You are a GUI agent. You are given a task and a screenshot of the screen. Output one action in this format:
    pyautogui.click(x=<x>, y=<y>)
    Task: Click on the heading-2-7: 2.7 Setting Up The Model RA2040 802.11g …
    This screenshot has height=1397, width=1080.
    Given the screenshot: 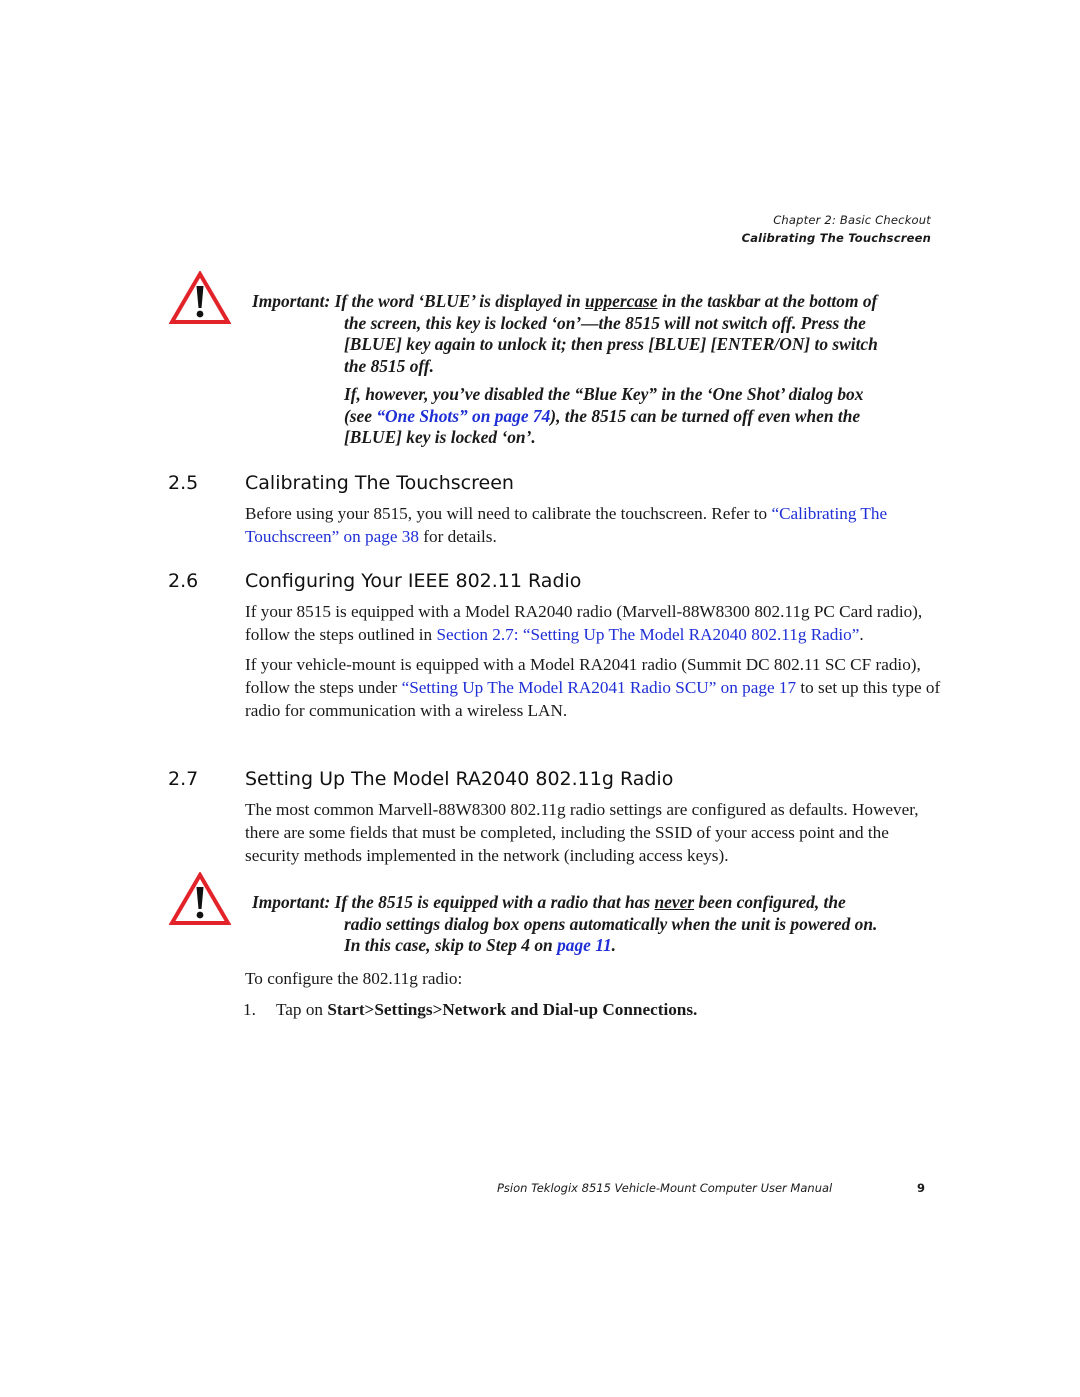 What is the action you would take?
    pyautogui.click(x=420, y=779)
    